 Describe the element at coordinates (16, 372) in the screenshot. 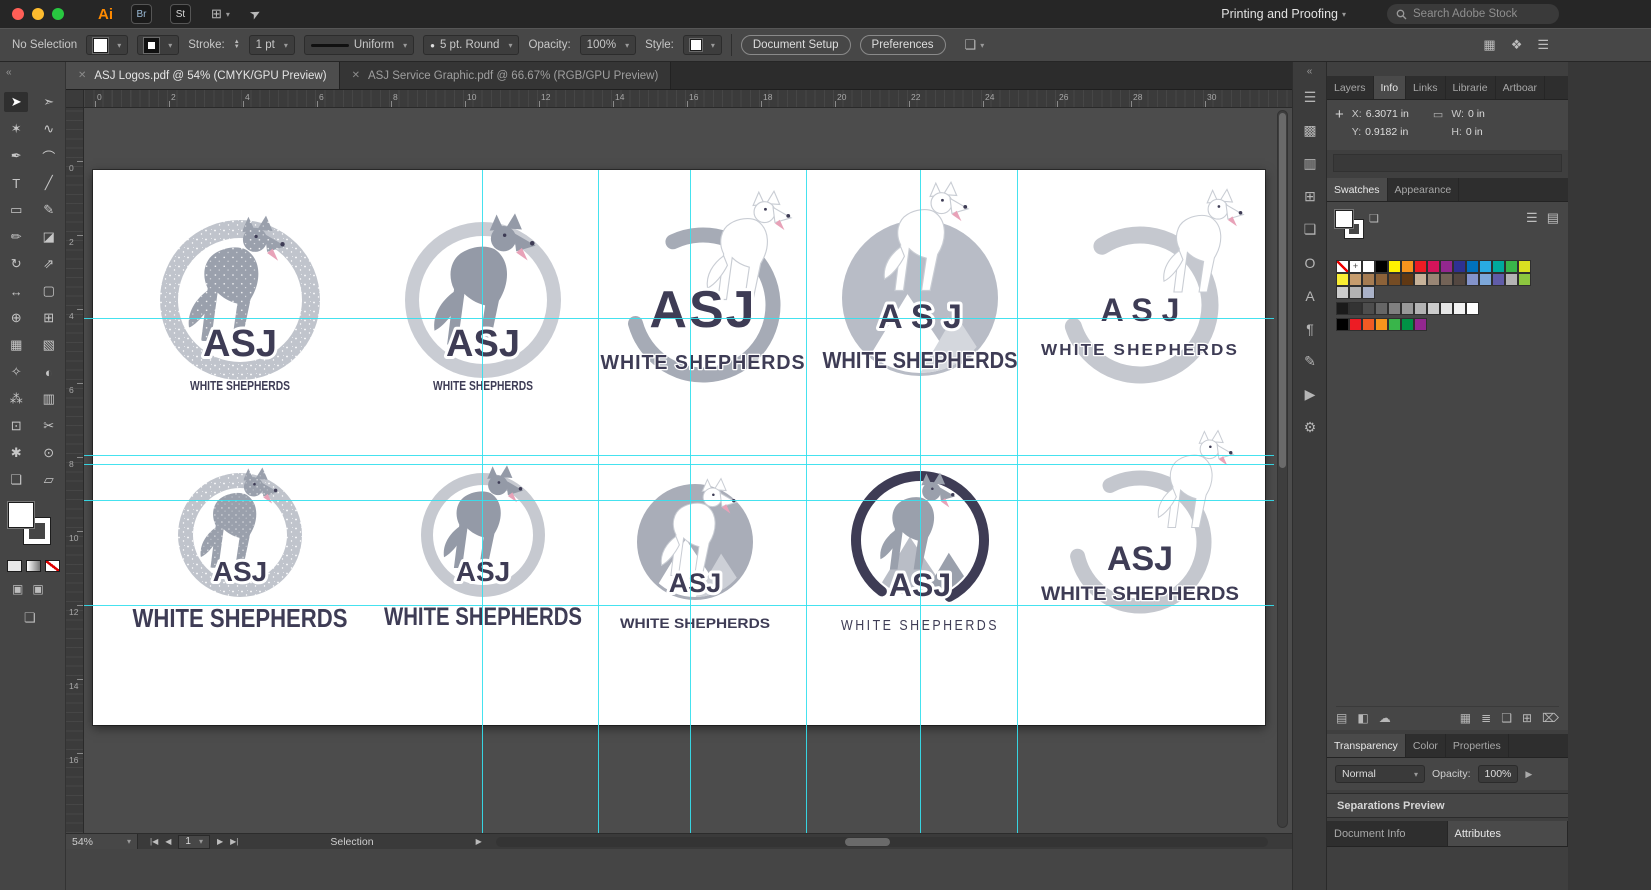

I see `eyedropper-tool: ✧` at that location.